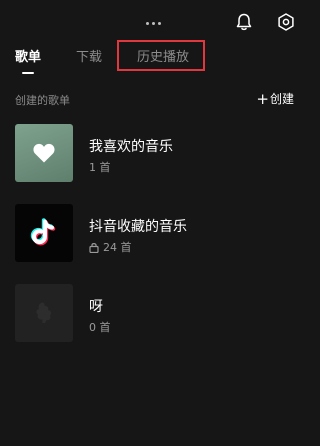  What do you see at coordinates (100, 327) in the screenshot?
I see `playlist-track-count: 0 首` at bounding box center [100, 327].